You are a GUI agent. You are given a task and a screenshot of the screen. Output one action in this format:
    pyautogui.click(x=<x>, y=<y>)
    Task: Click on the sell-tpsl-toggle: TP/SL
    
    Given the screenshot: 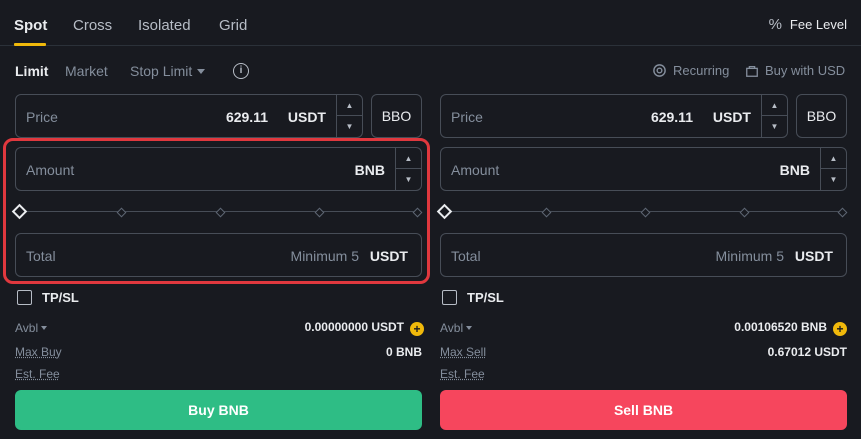 What is the action you would take?
    pyautogui.click(x=473, y=297)
    